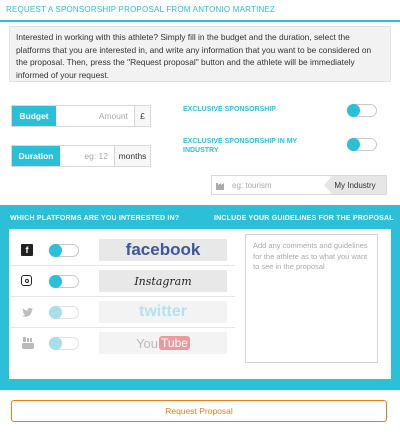 Image resolution: width=400 pixels, height=435 pixels. I want to click on currency-unit: £, so click(142, 116).